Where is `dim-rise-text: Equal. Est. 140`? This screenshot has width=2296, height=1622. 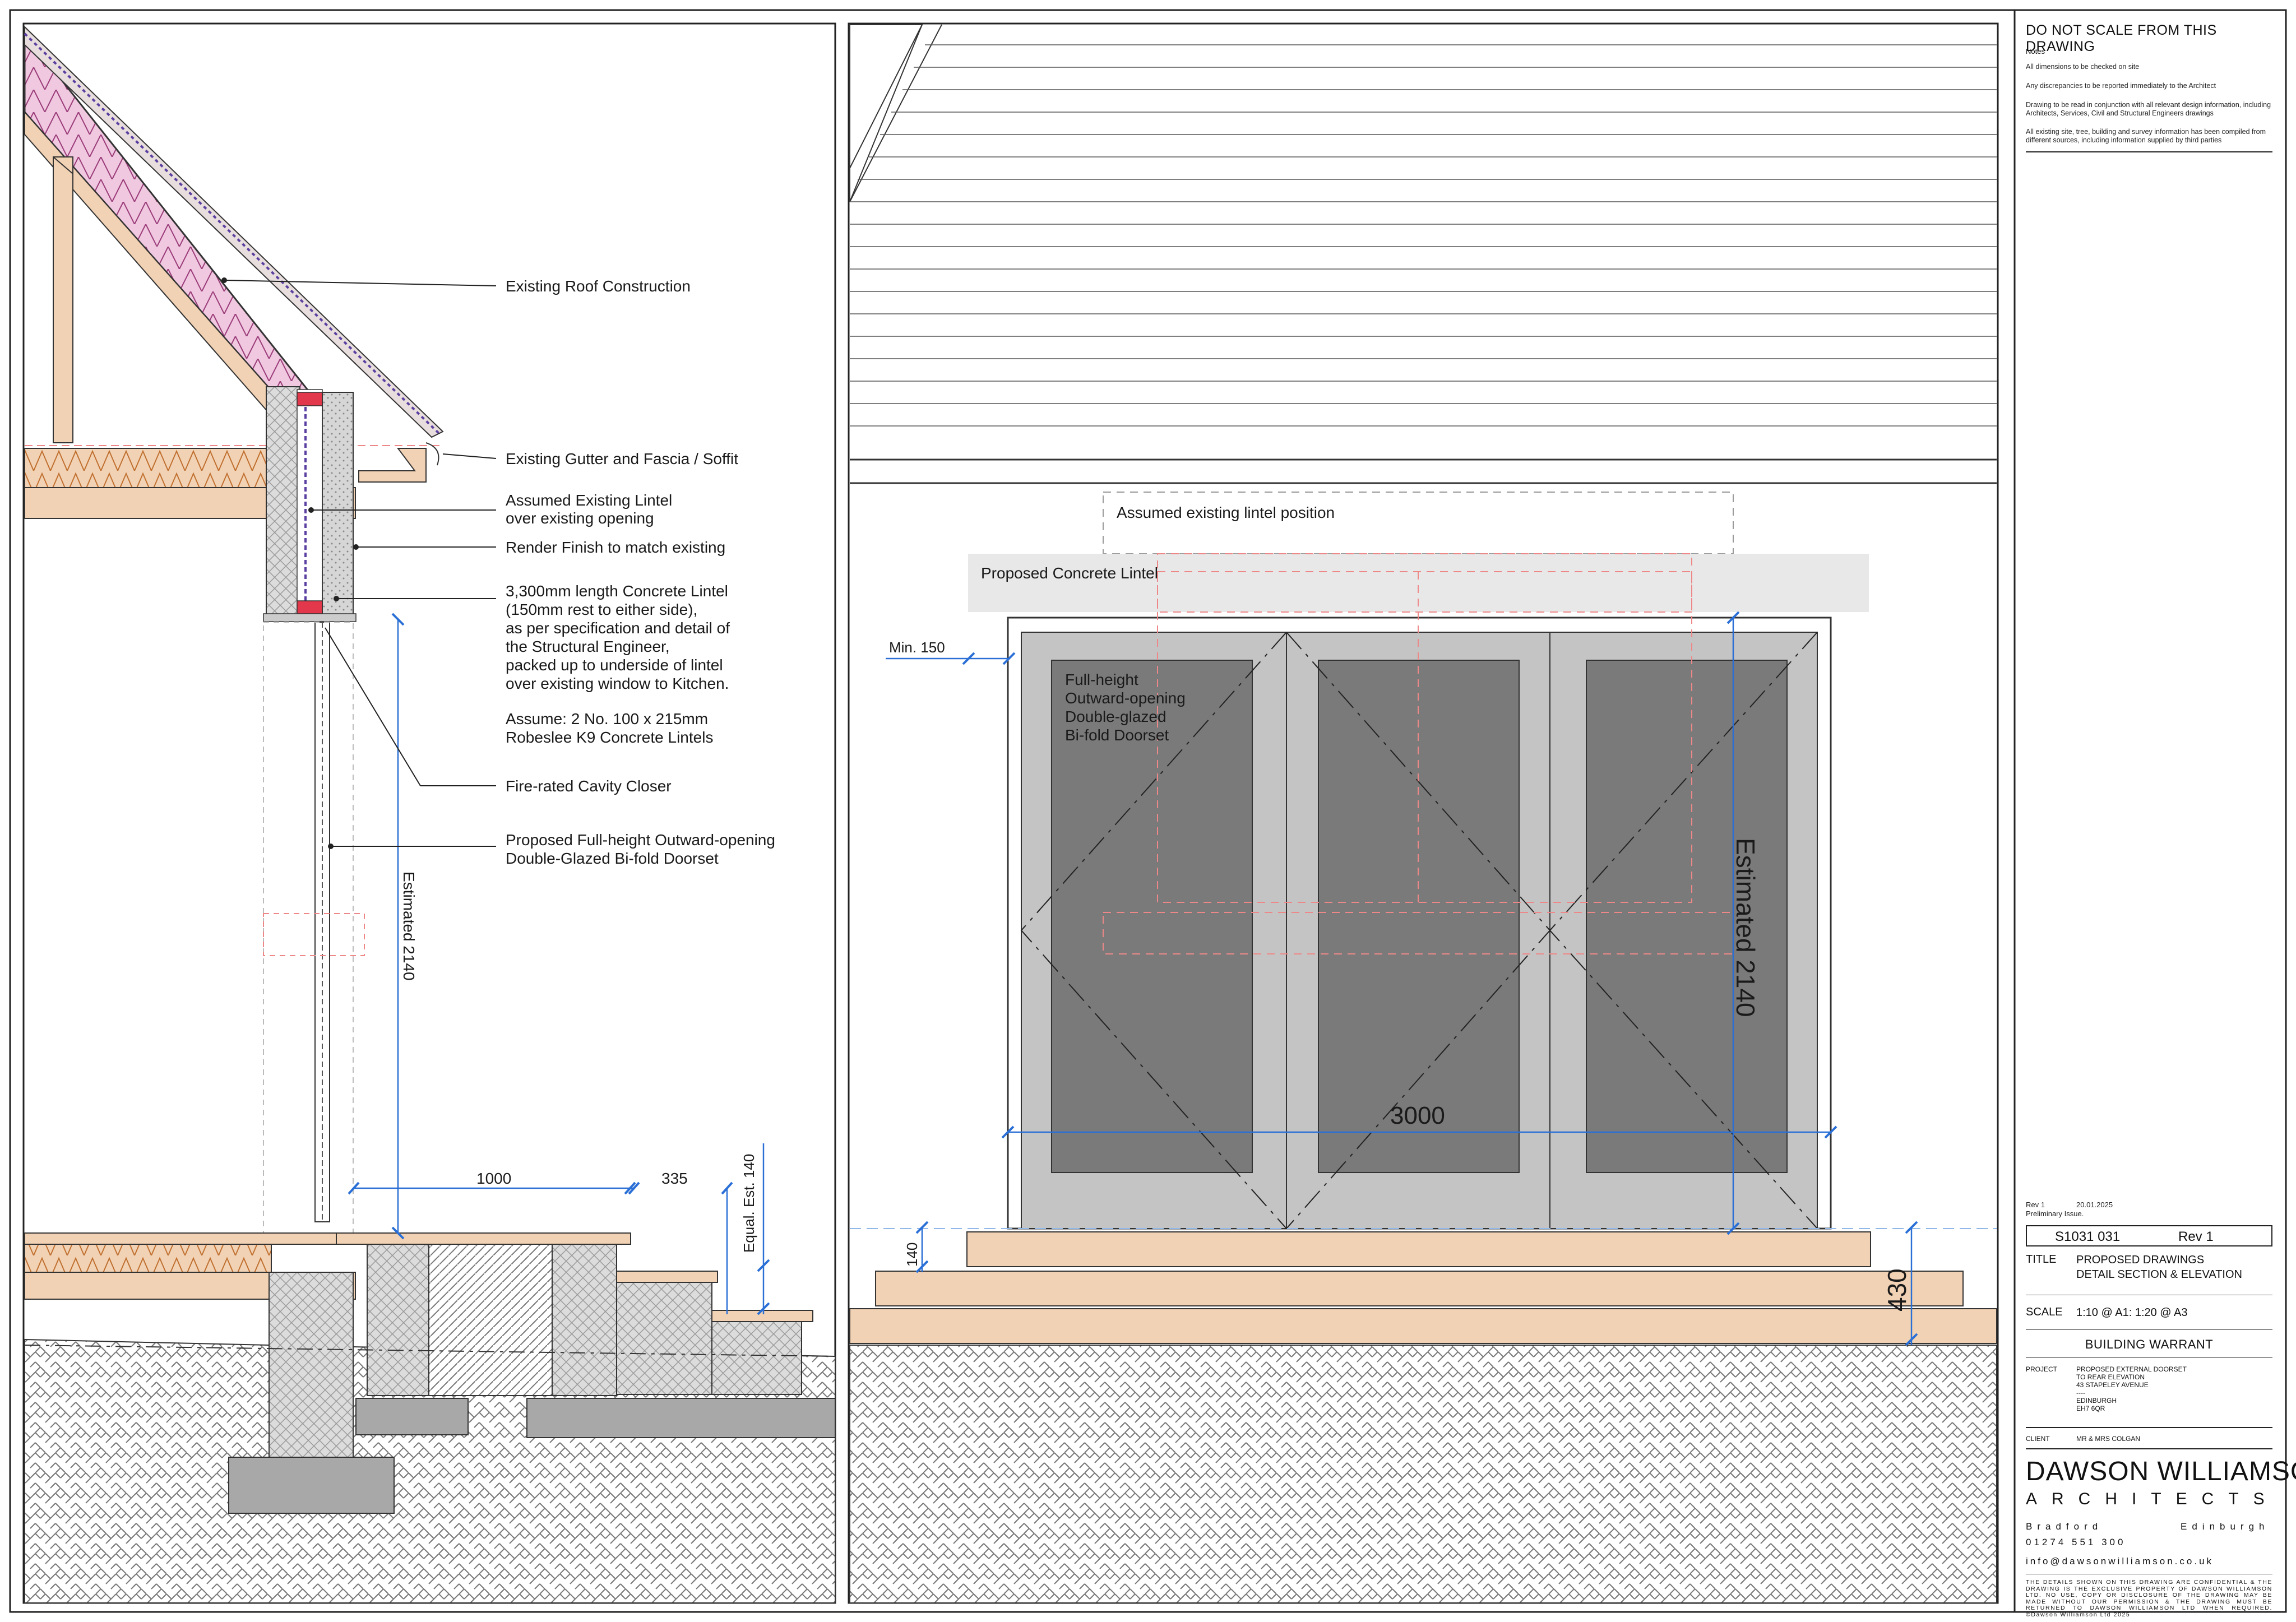 dim-rise-text: Equal. Est. 140 is located at coordinates (748, 1203).